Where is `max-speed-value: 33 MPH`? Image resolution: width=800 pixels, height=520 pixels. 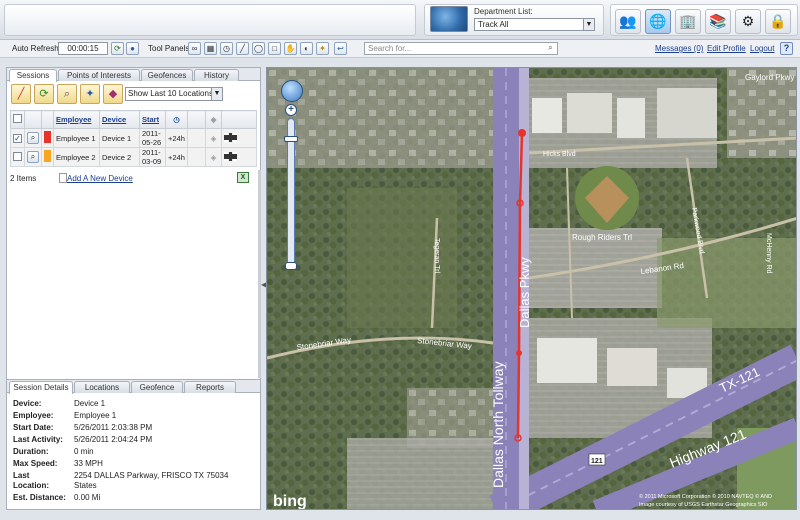 max-speed-value: 33 MPH is located at coordinates (88, 463).